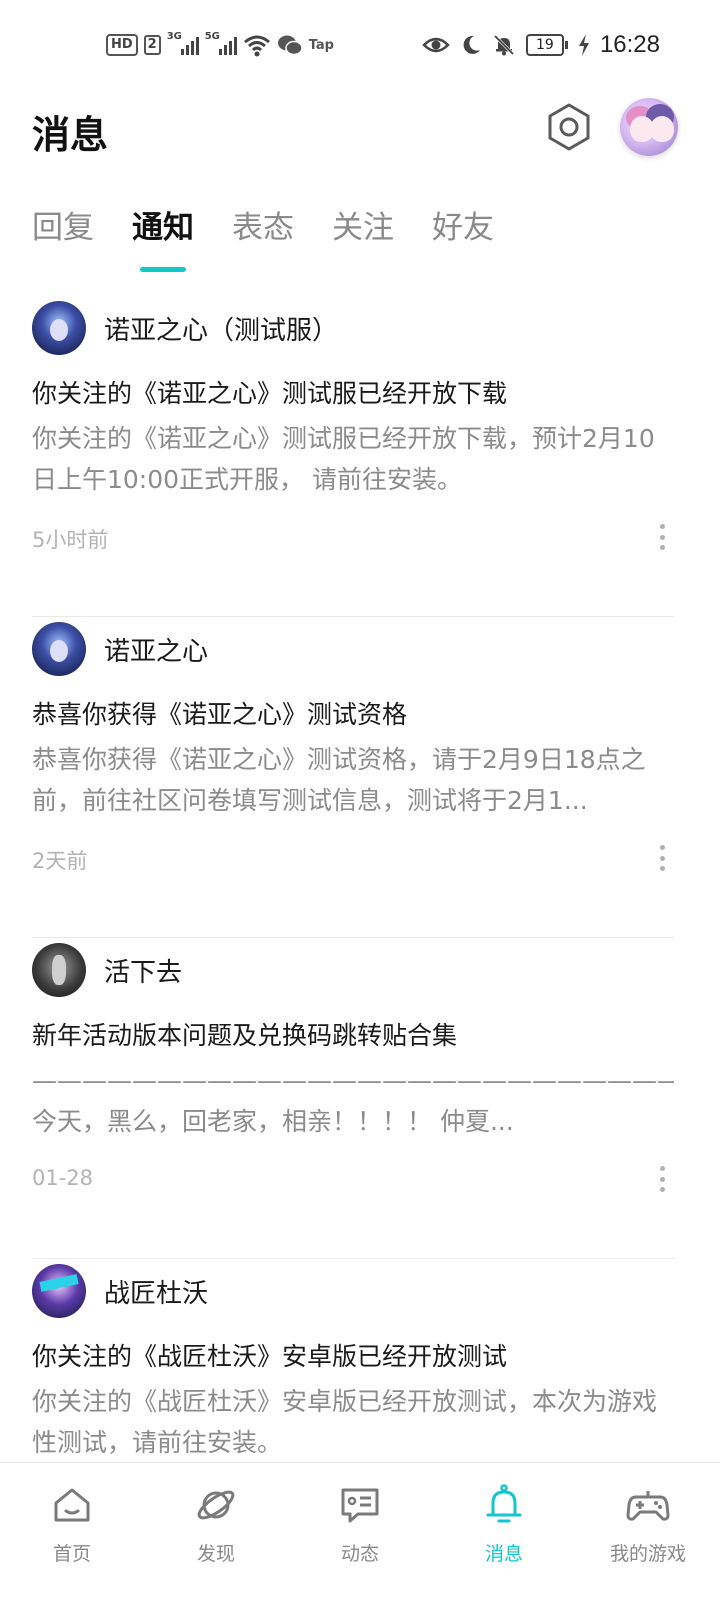 Image resolution: width=720 pixels, height=1601 pixels. What do you see at coordinates (503, 45) in the screenshot?
I see `bell-muted-icon` at bounding box center [503, 45].